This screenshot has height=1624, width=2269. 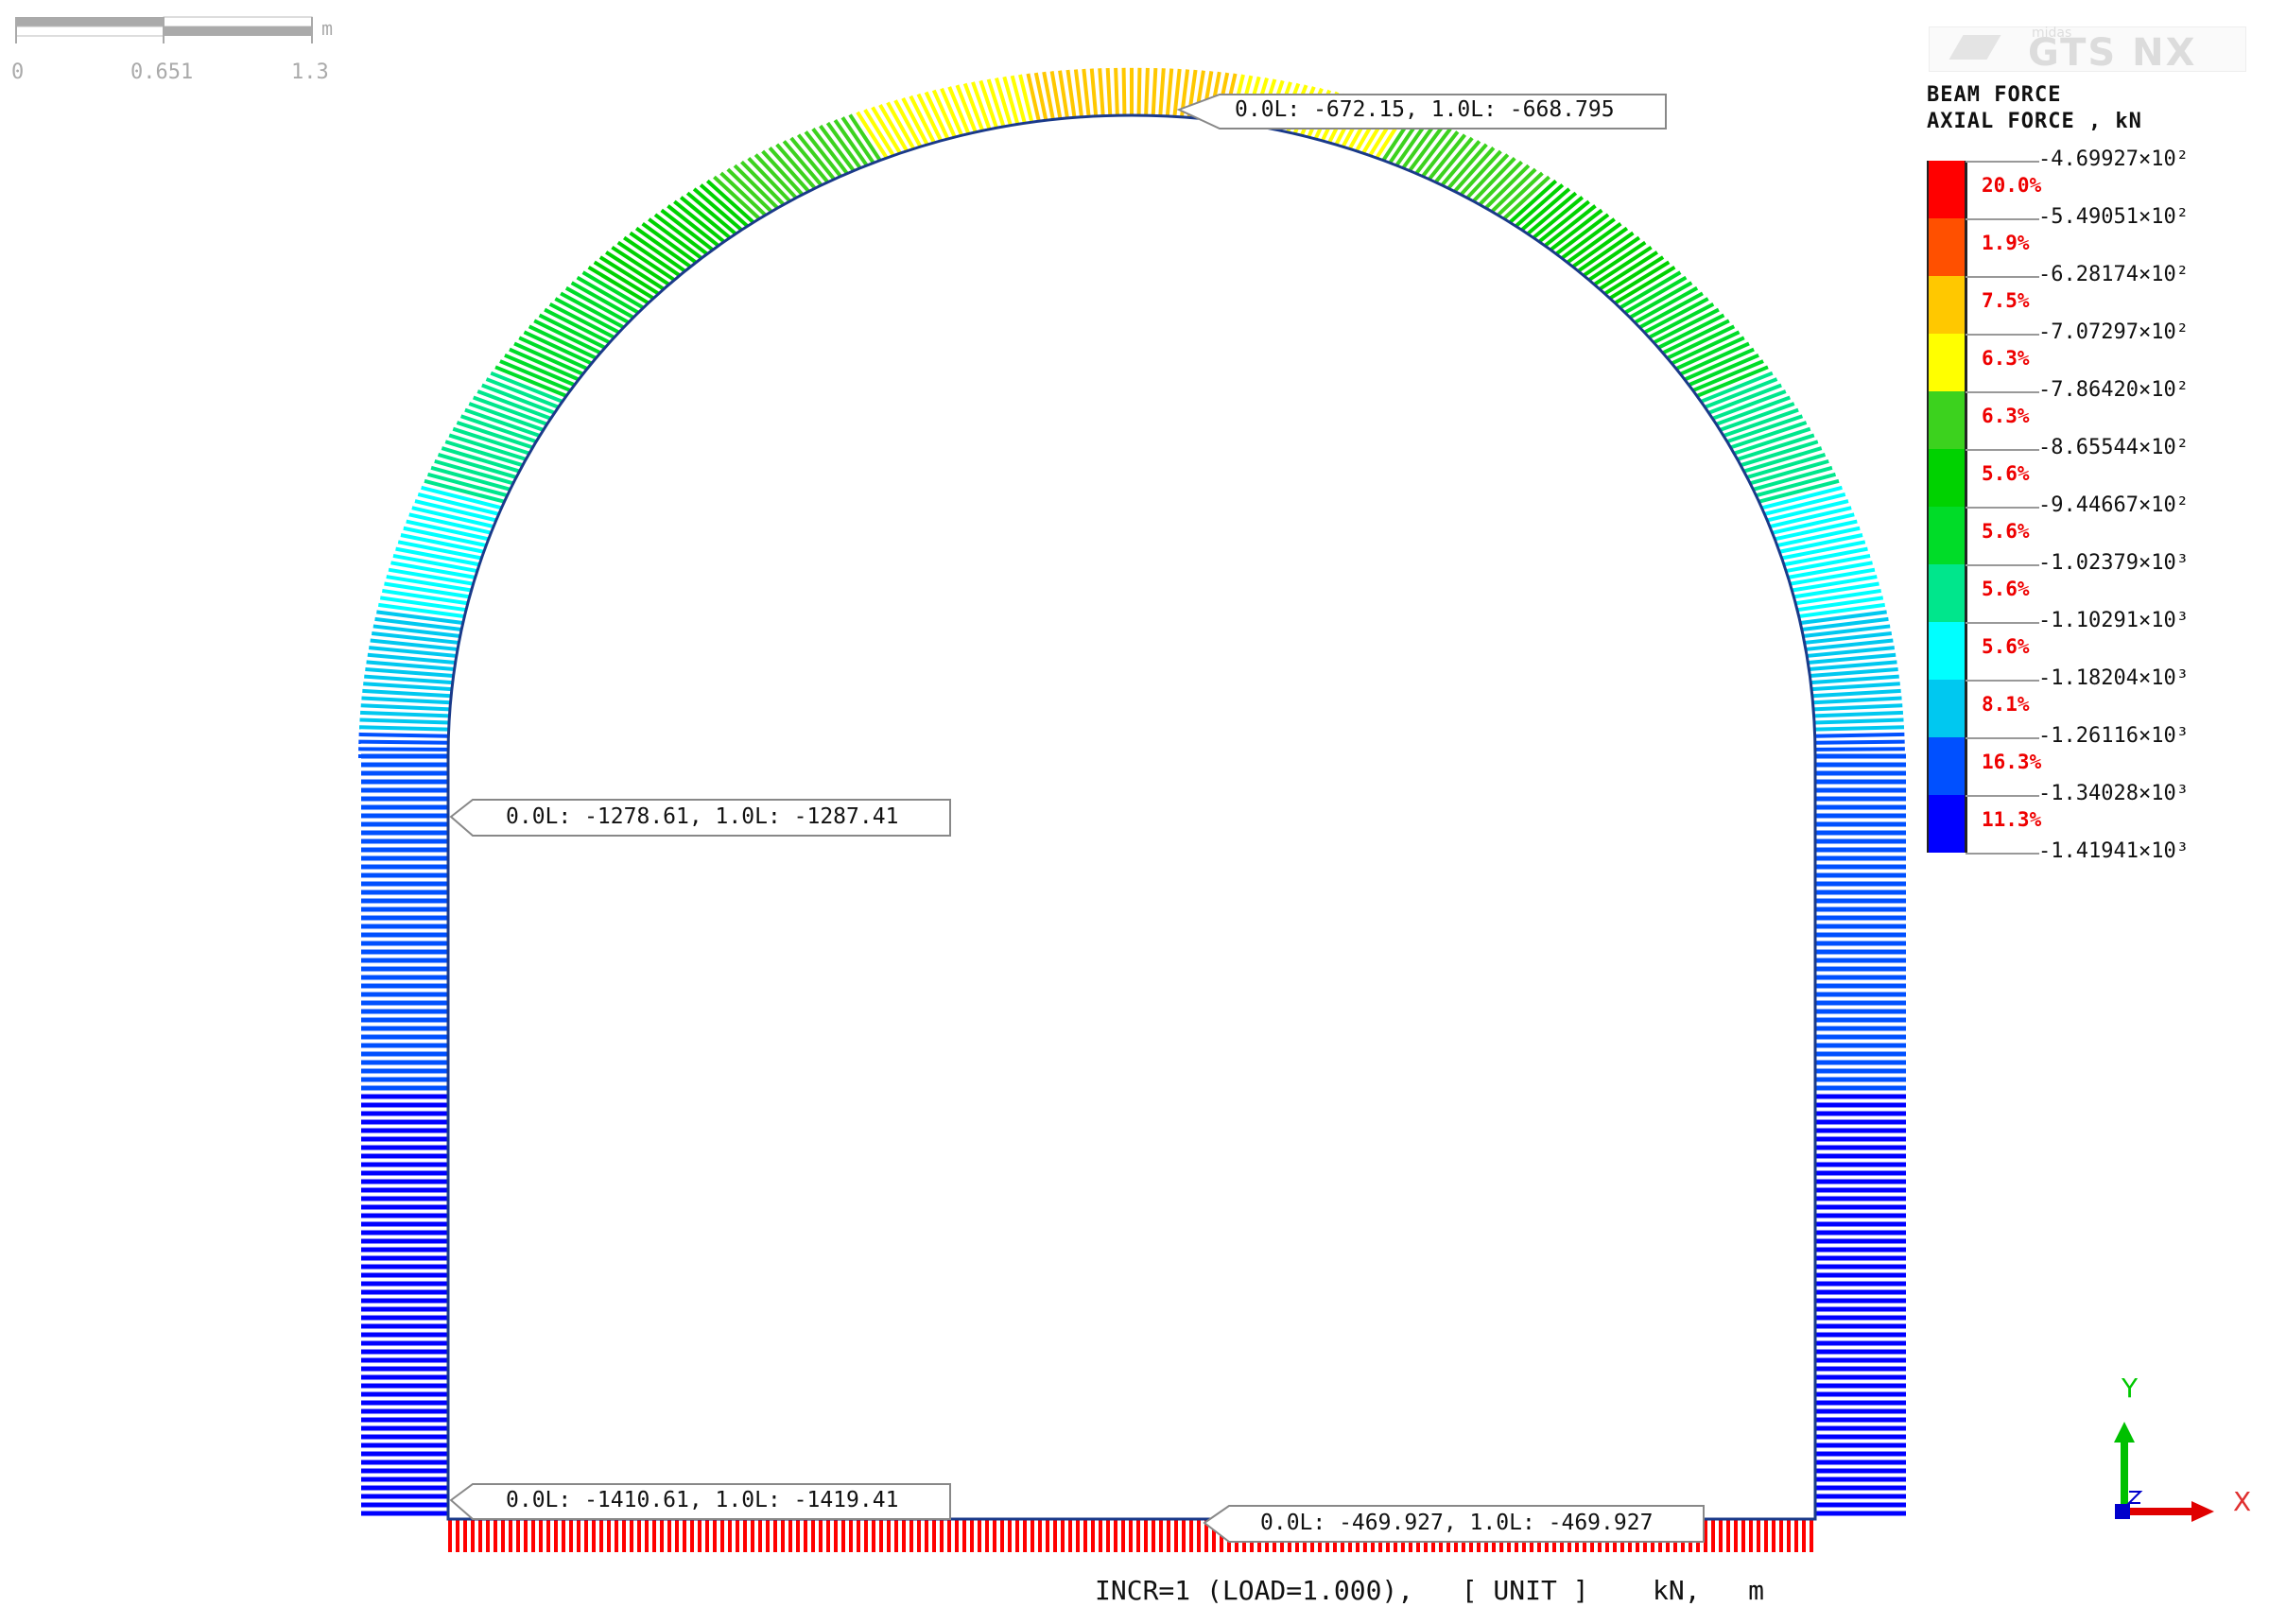 I want to click on legend-percent: 1.9%, so click(x=2006, y=243).